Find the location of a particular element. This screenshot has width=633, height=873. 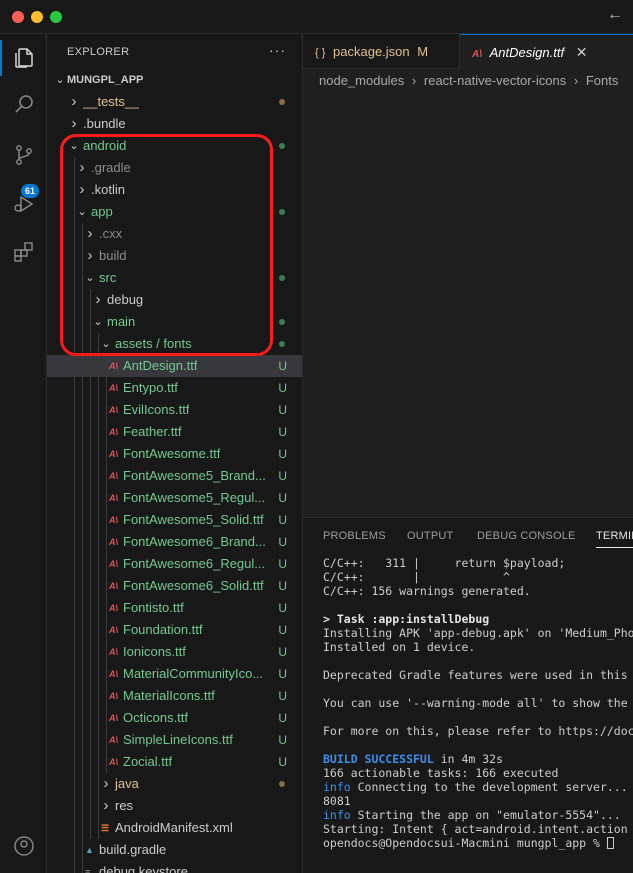

breadcrumb-item: Fonts is located at coordinates (602, 80).